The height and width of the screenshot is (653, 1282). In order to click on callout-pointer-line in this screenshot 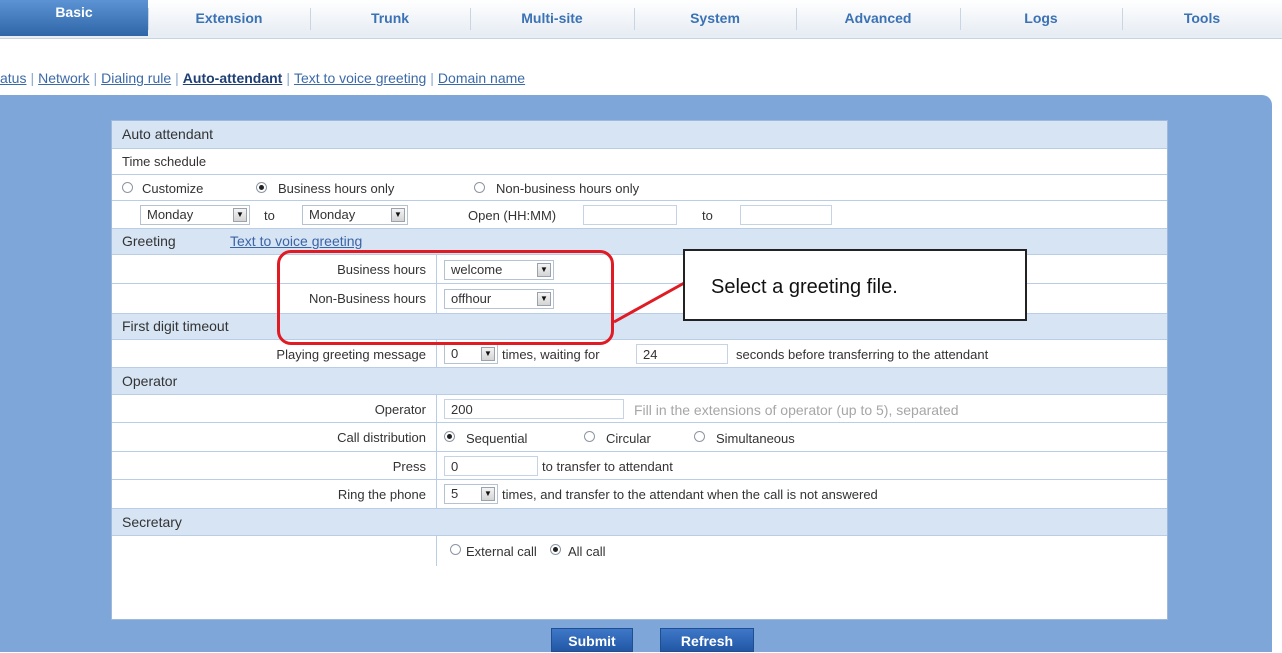, I will do `click(650, 302)`.